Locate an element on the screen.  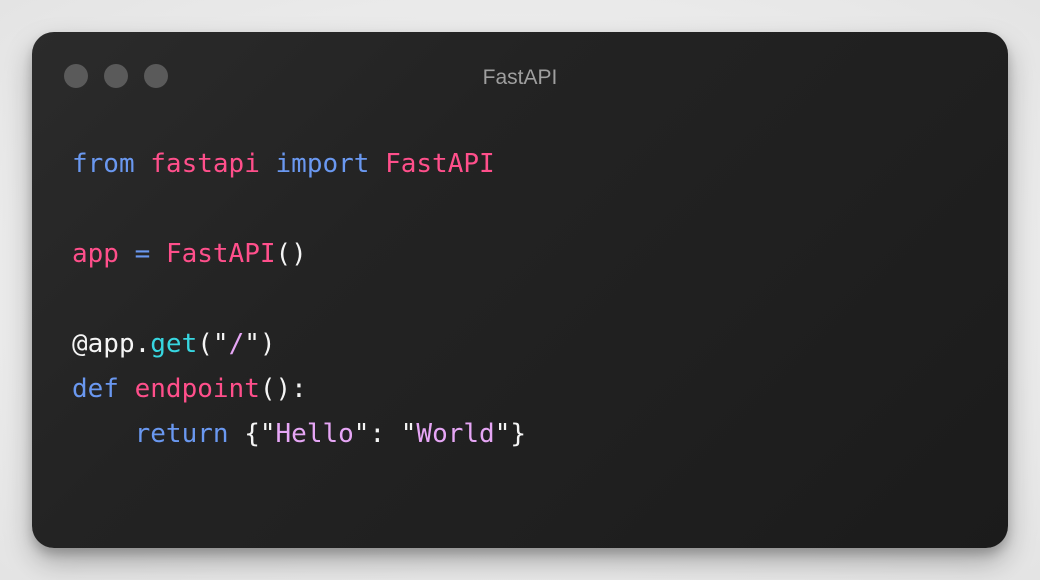
code-token-plain: " is located at coordinates (385, 434).